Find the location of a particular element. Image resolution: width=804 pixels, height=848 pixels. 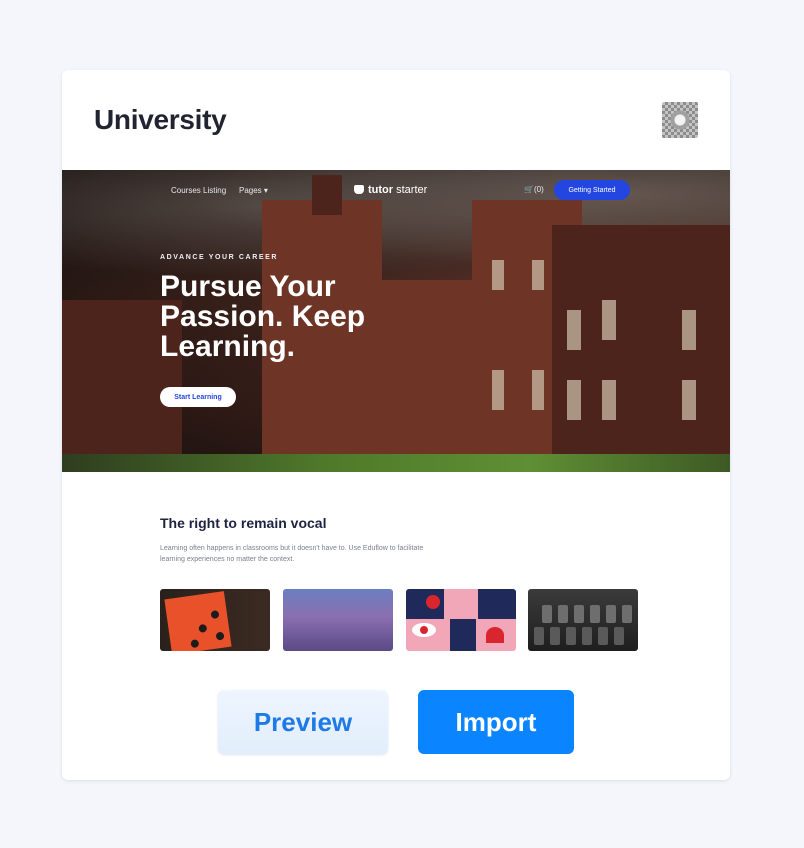

getting-started-button: Getting Started is located at coordinates (592, 190).